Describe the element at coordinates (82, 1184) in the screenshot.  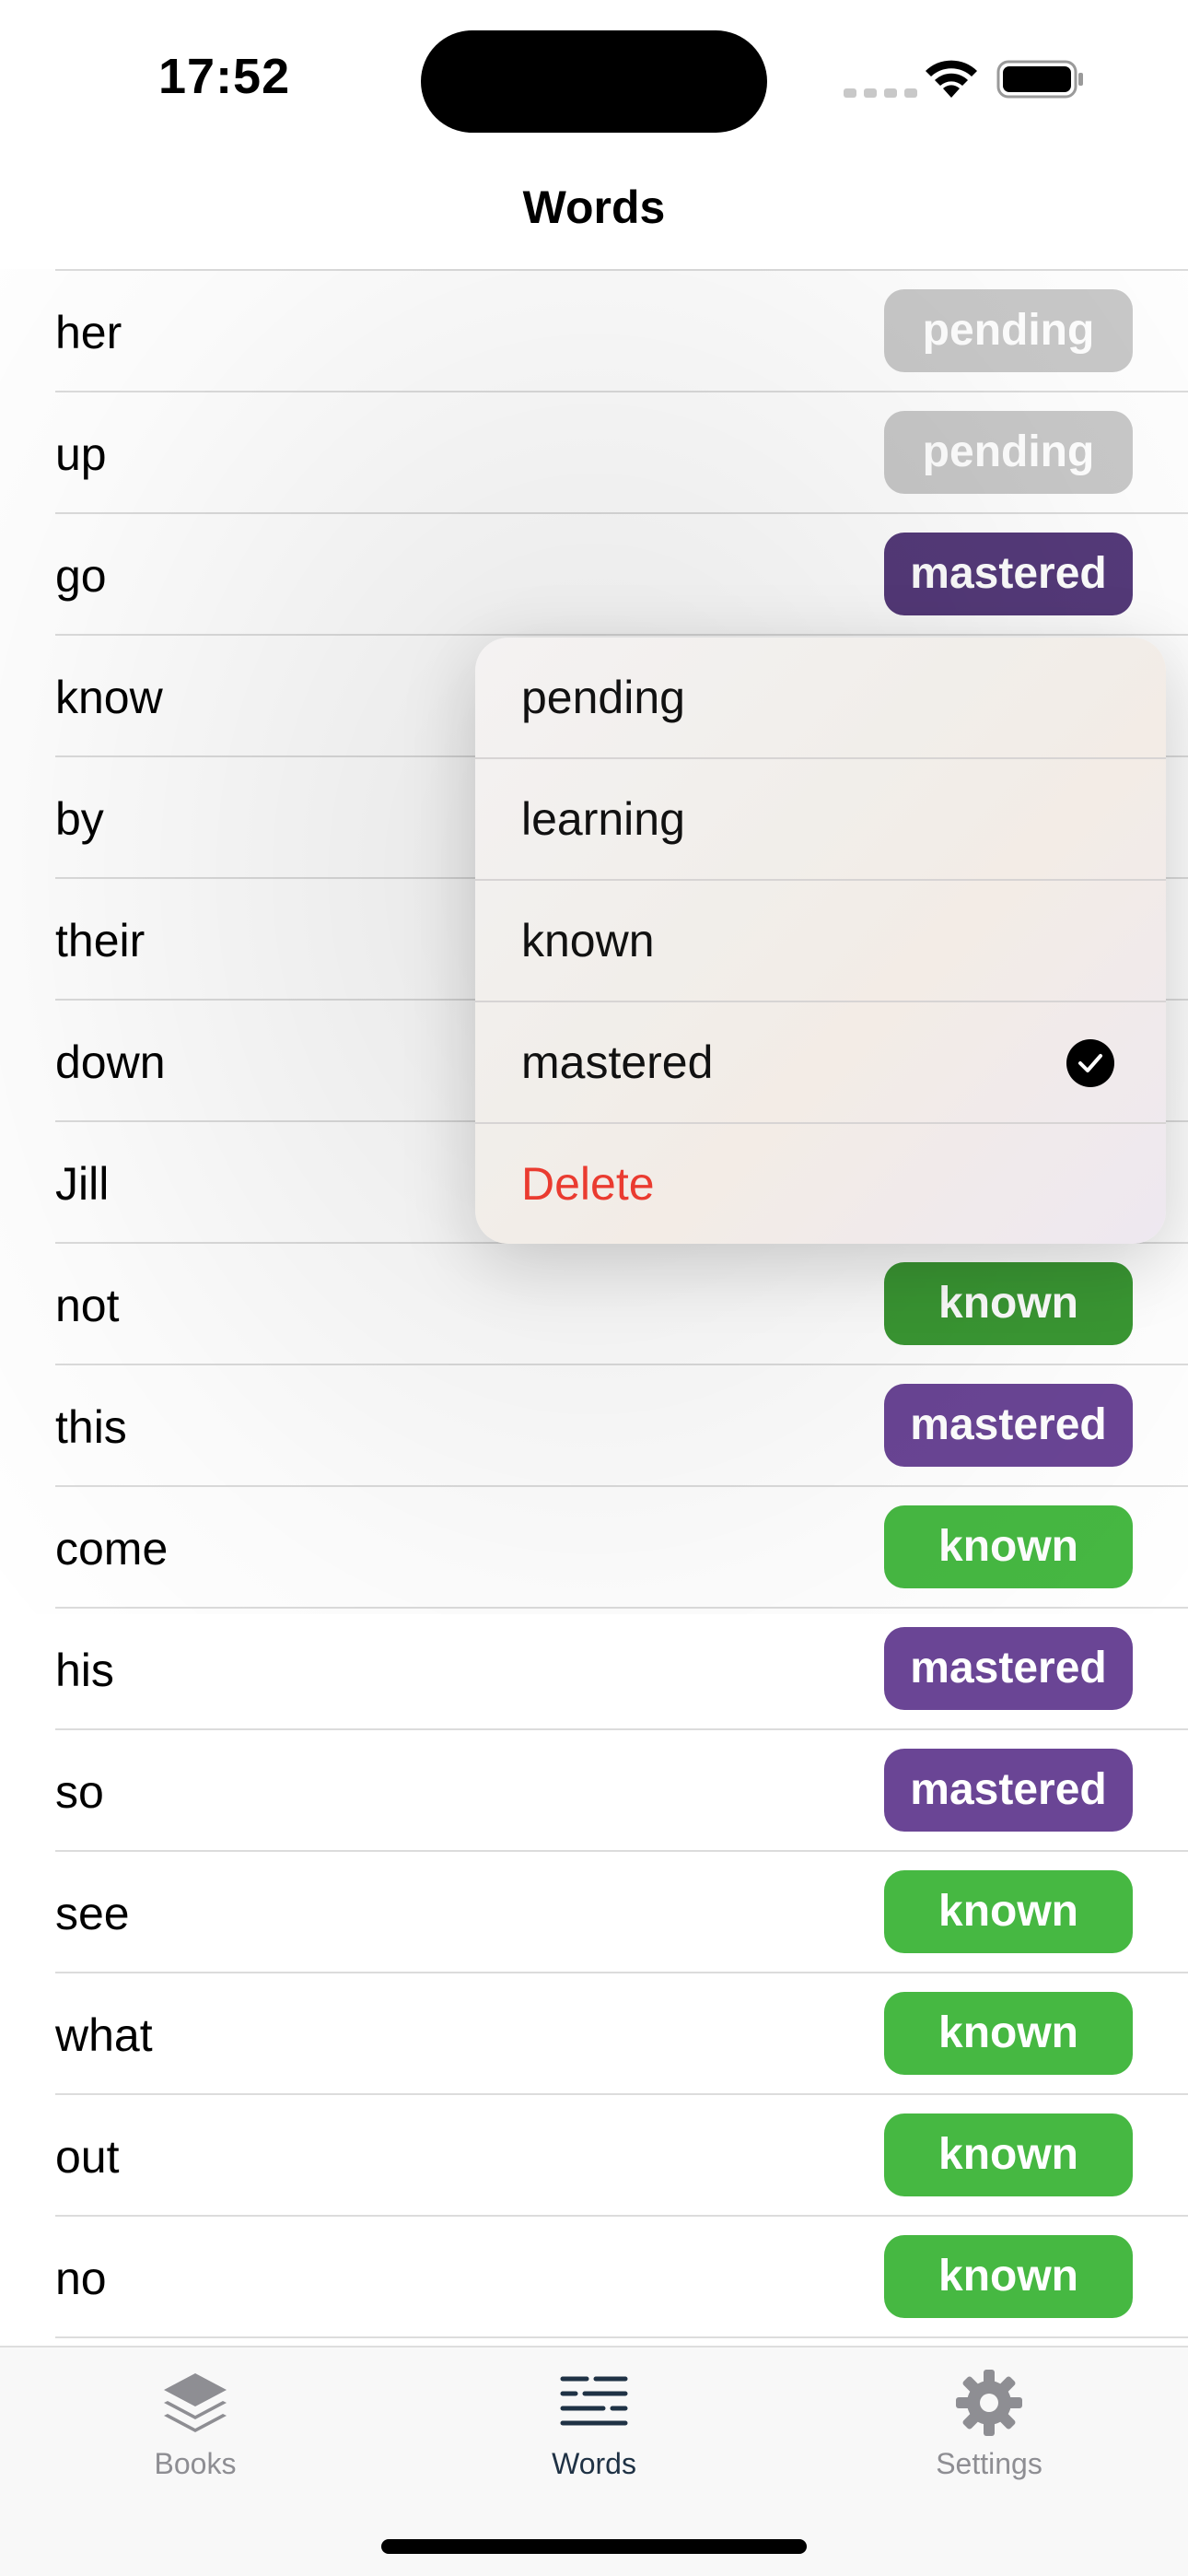
I see `word-text: Jill` at that location.